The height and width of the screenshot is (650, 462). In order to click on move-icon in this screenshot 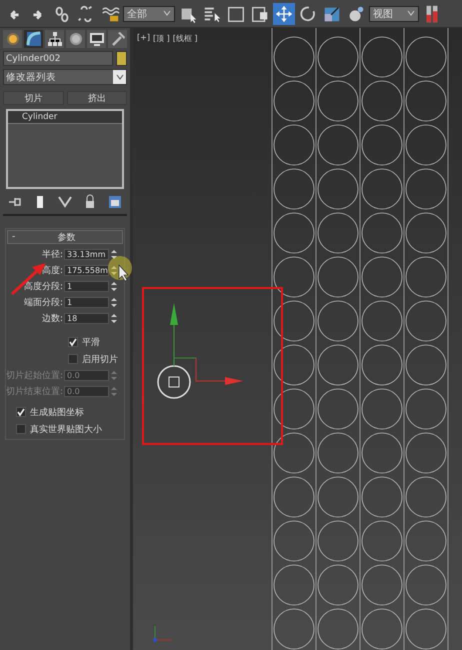, I will do `click(284, 14)`.